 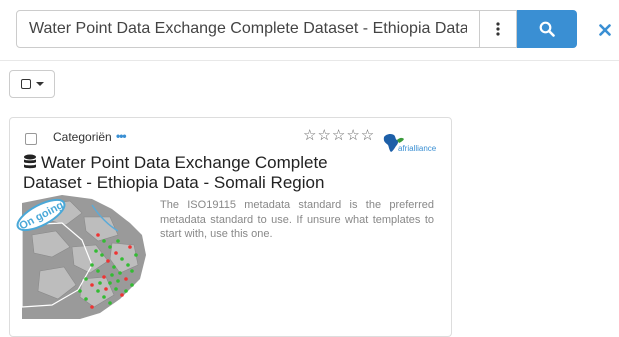 What do you see at coordinates (30, 161) in the screenshot?
I see `database-icon` at bounding box center [30, 161].